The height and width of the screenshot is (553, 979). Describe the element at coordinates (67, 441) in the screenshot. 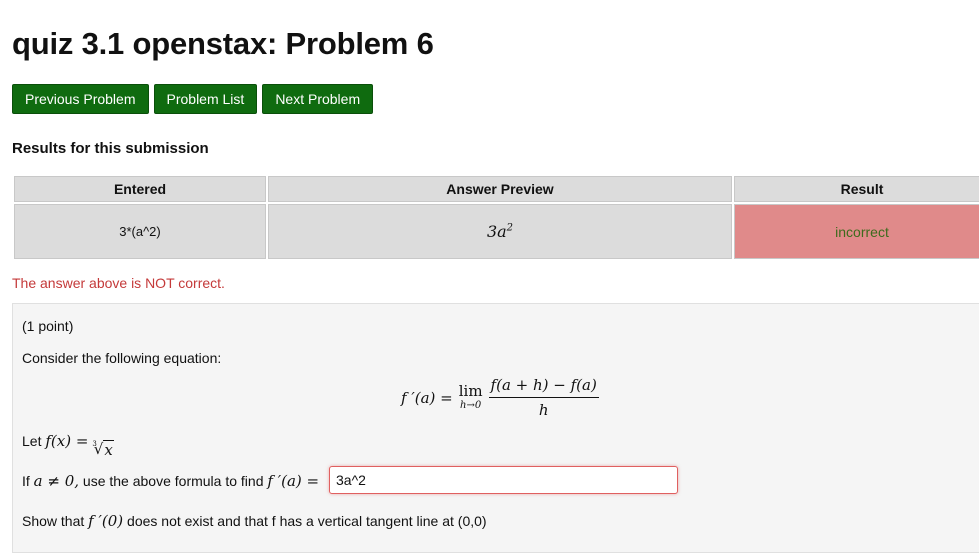

I see `let-function: f(x) =` at that location.